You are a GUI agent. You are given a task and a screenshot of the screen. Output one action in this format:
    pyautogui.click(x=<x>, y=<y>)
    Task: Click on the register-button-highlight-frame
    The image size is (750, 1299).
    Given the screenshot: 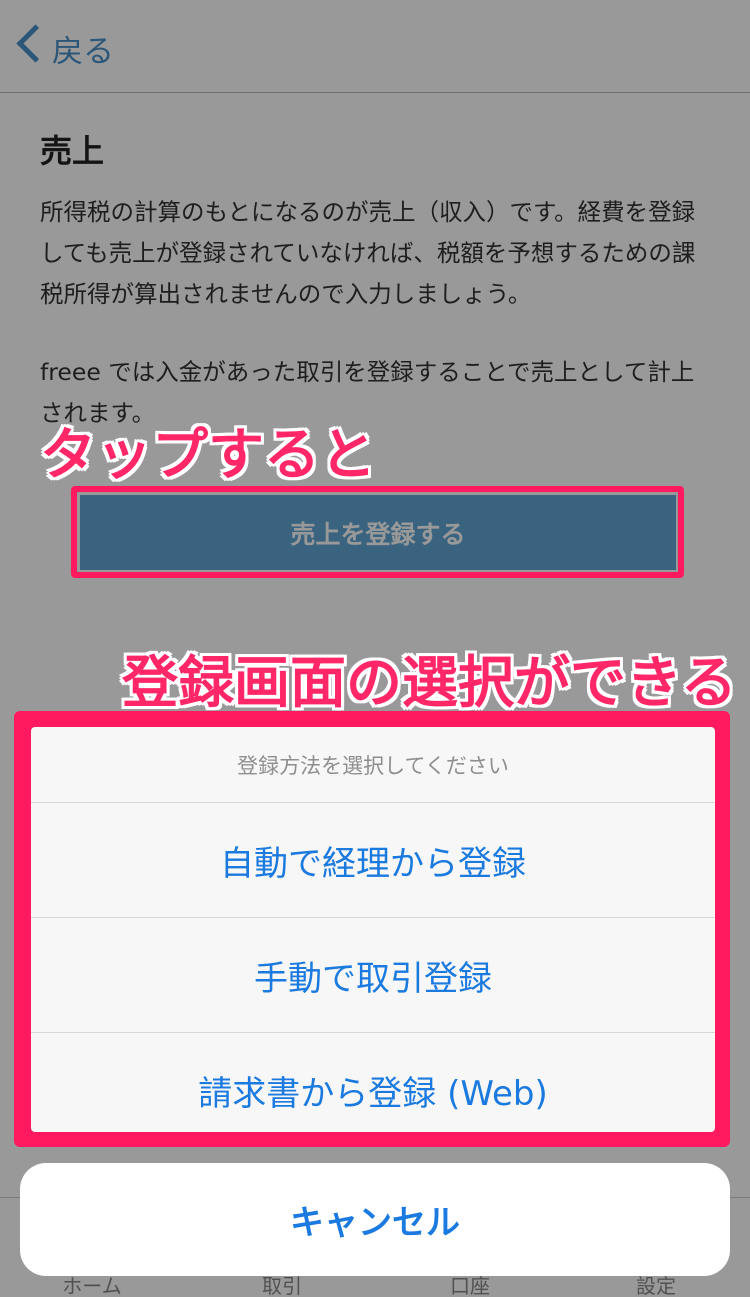 What is the action you would take?
    pyautogui.click(x=377, y=532)
    